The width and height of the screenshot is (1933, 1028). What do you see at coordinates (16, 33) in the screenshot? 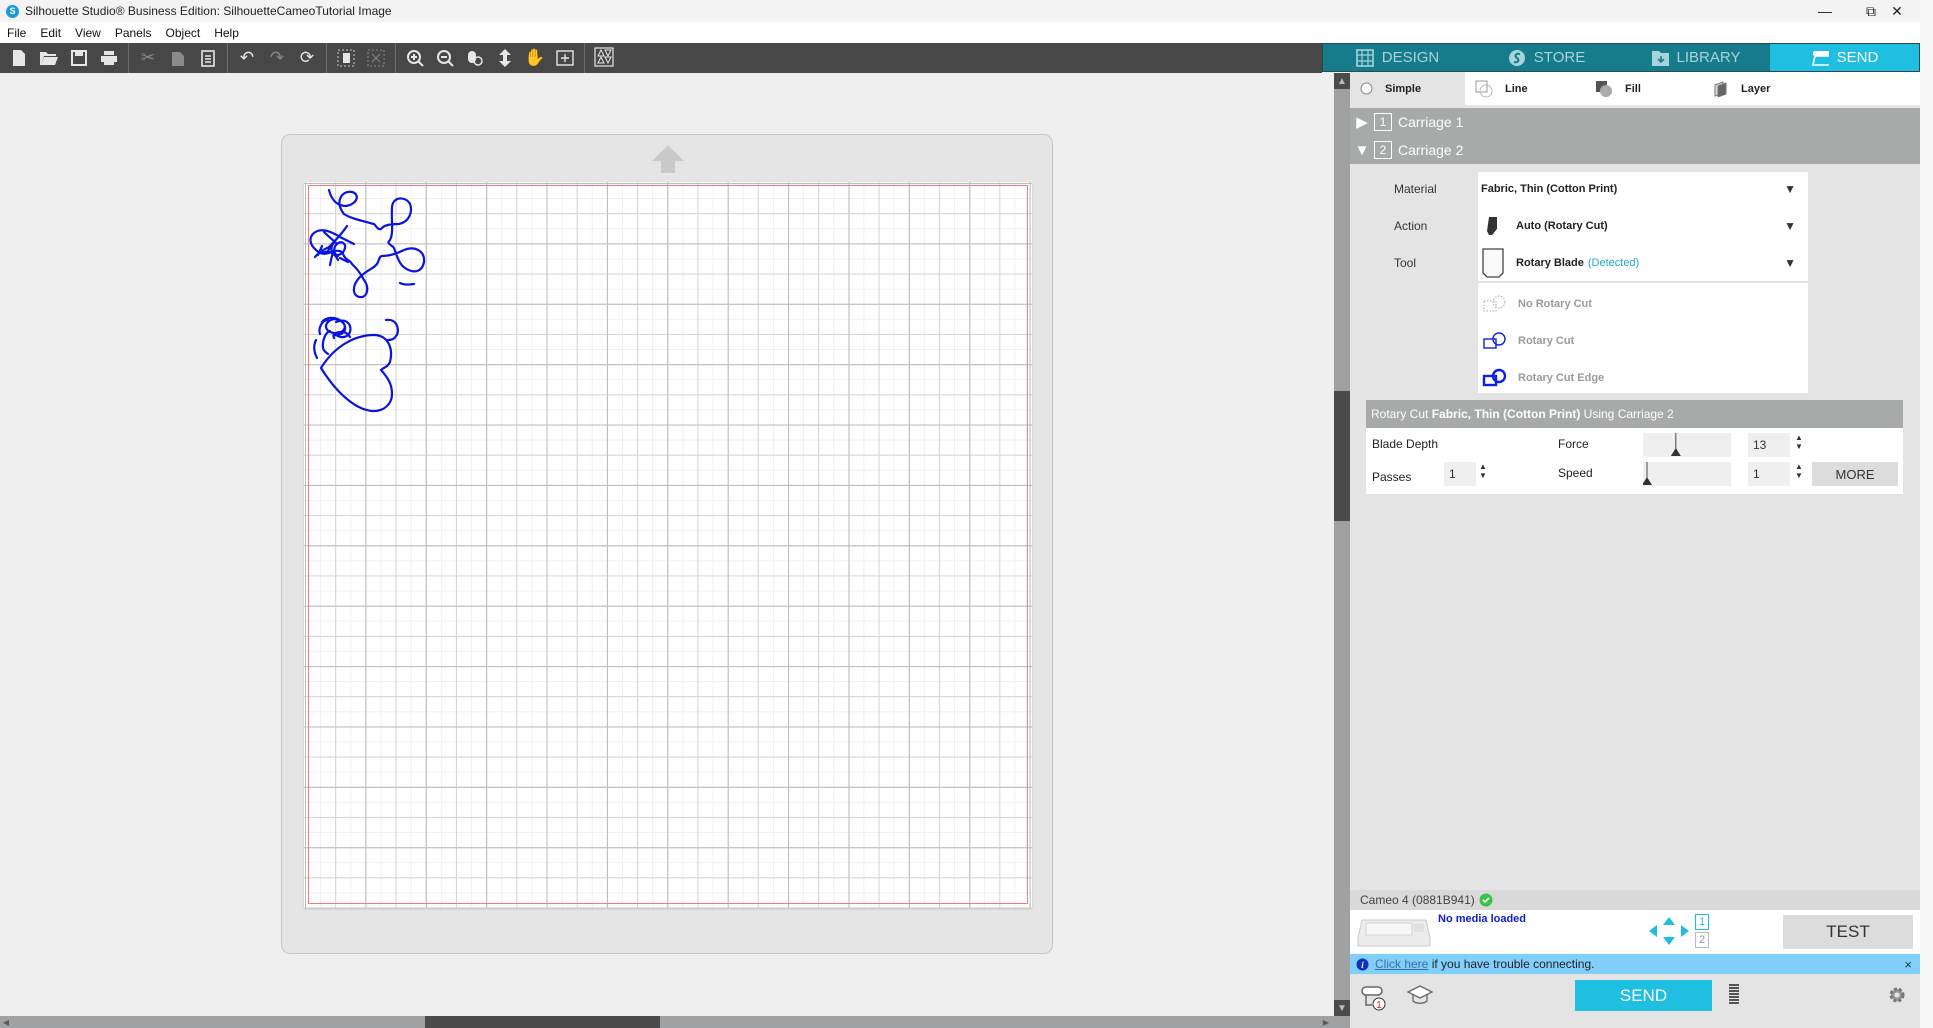
I see `menu-file: File` at bounding box center [16, 33].